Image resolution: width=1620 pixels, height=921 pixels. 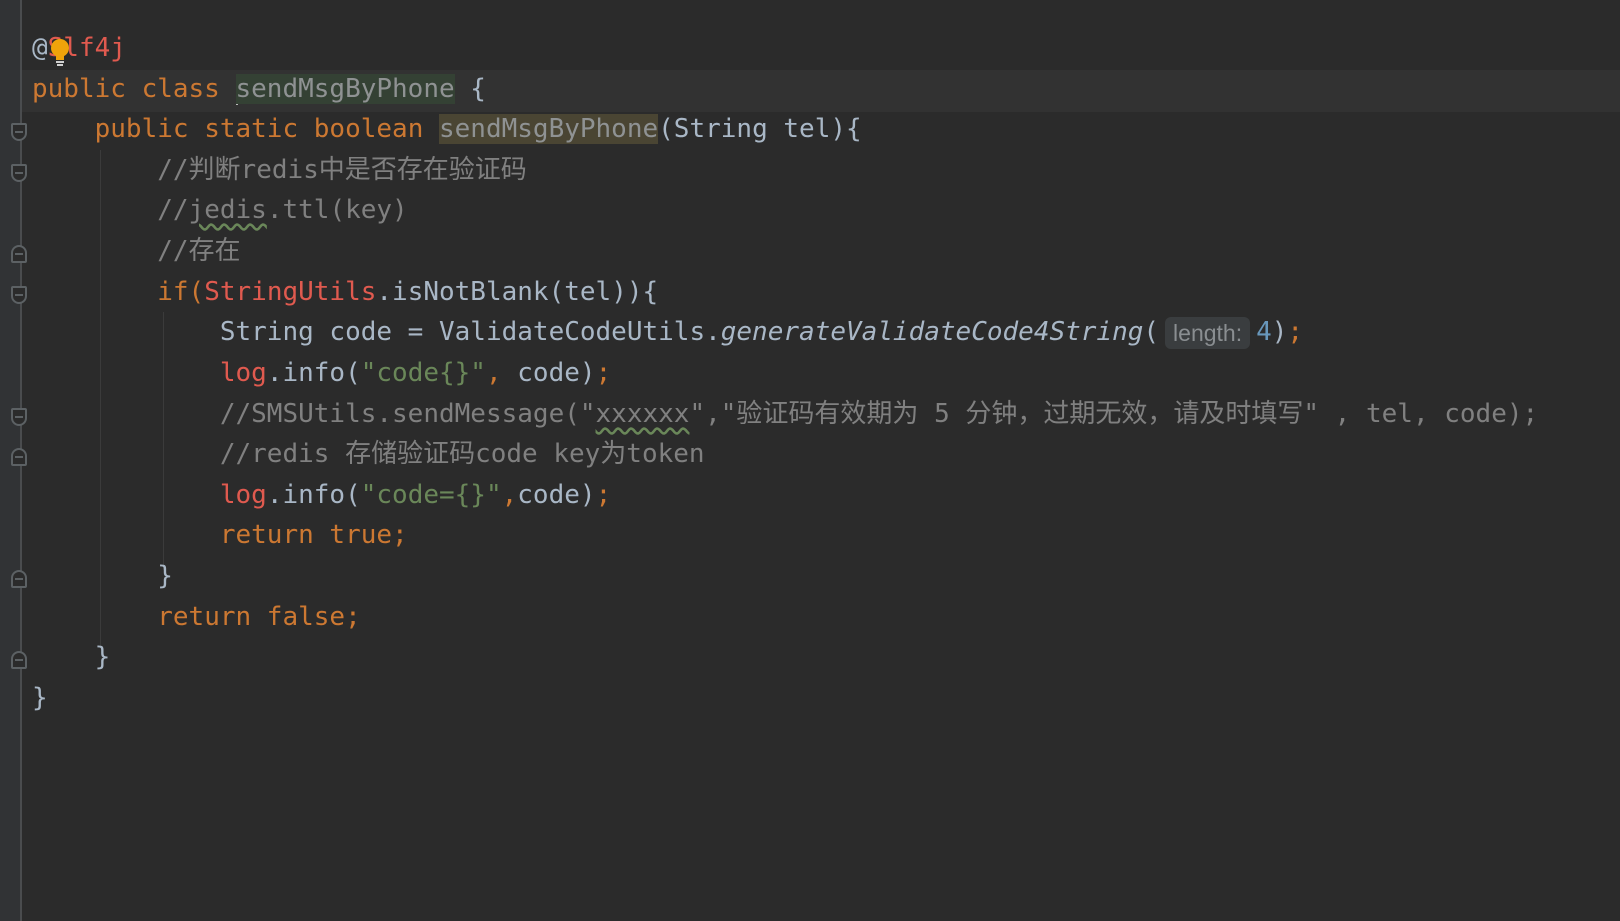 What do you see at coordinates (1208, 332) in the screenshot?
I see `parameter-hint: length:` at bounding box center [1208, 332].